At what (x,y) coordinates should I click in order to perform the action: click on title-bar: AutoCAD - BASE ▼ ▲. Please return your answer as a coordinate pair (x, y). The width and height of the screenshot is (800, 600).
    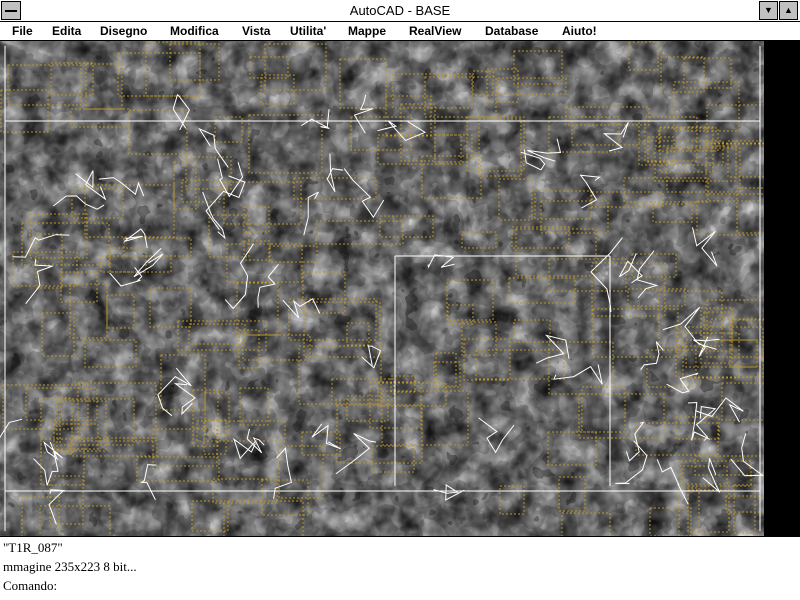
    Looking at the image, I should click on (400, 11).